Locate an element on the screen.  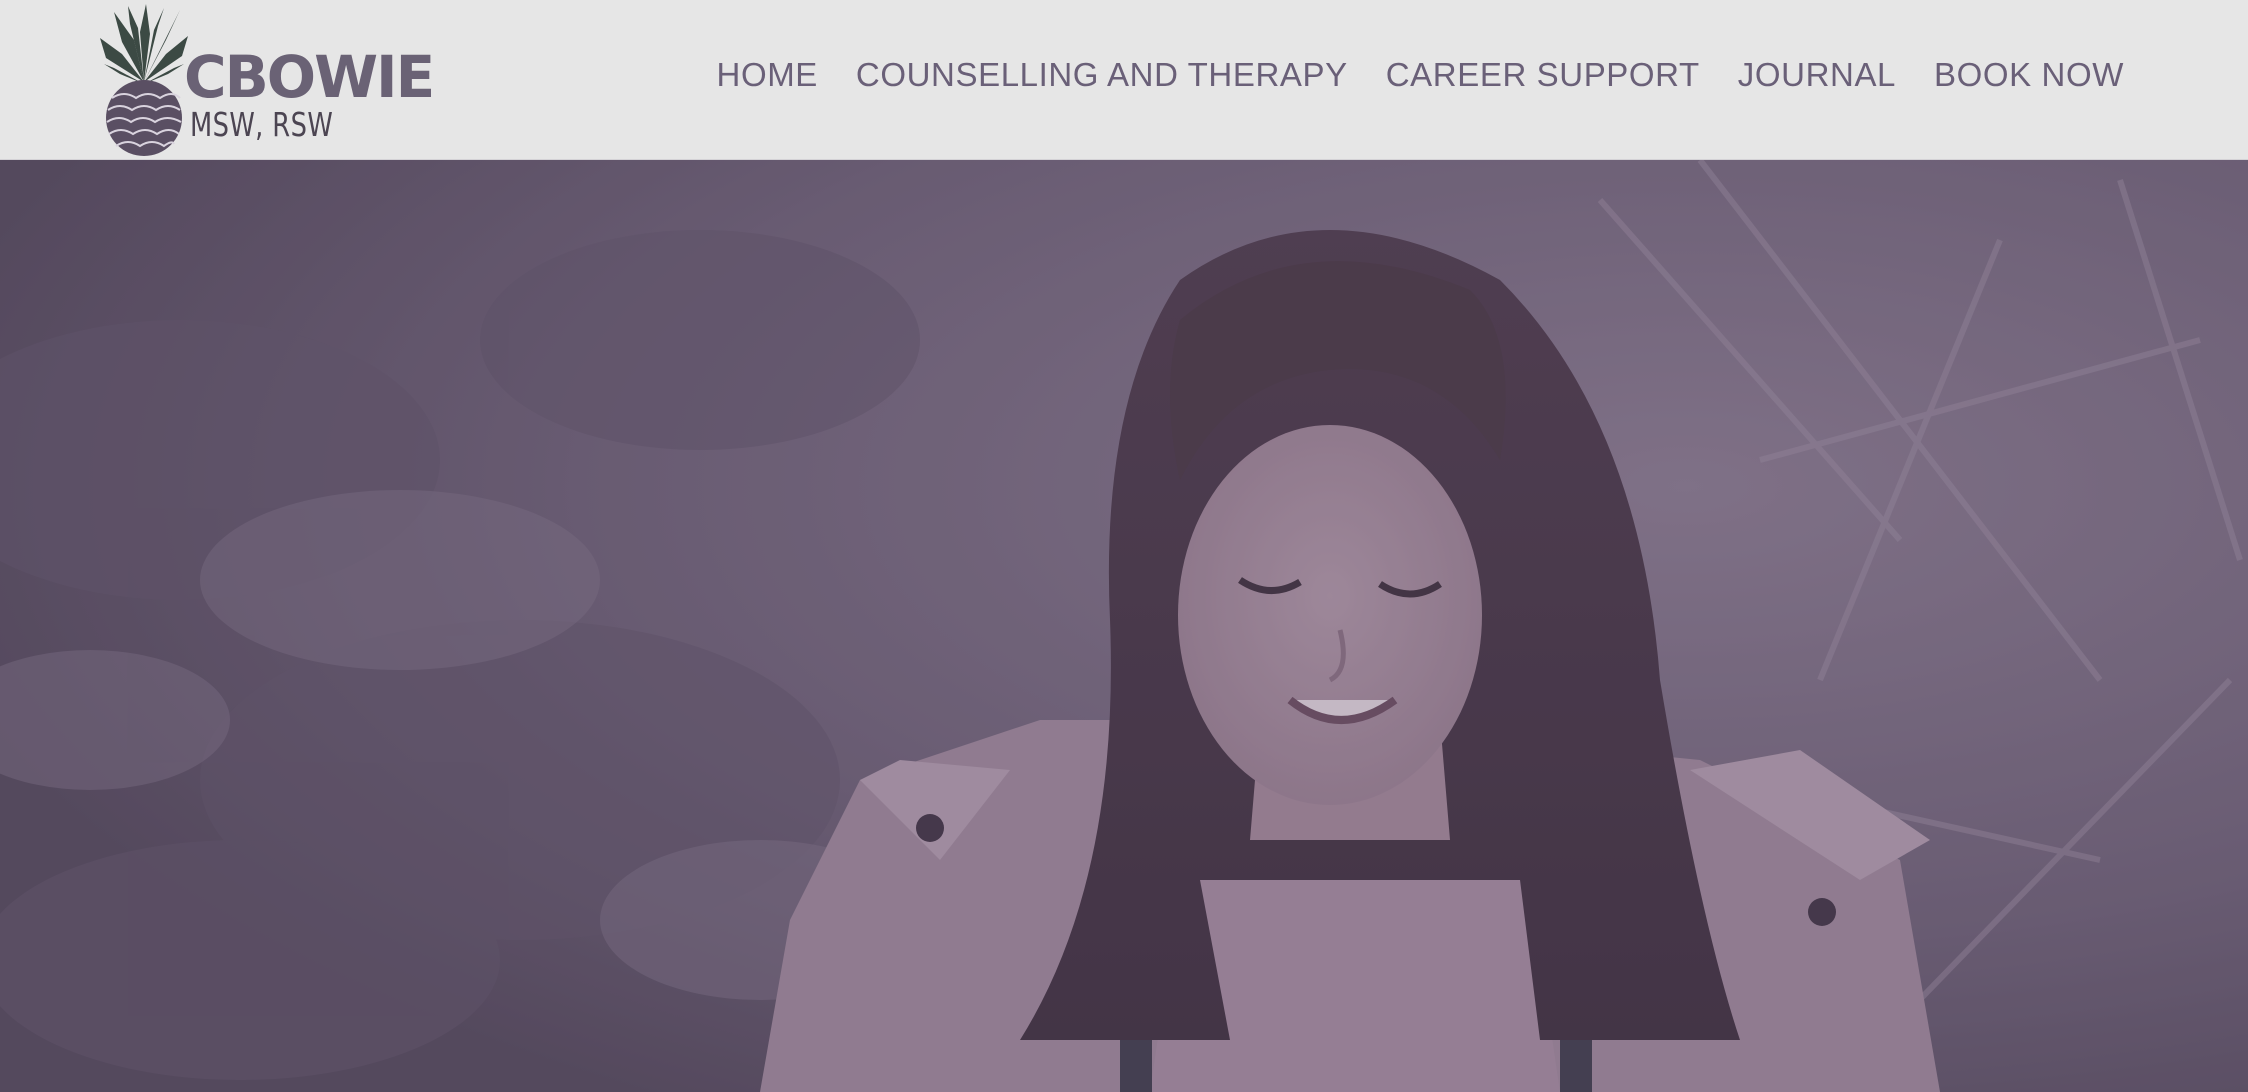
nav-home: HOME is located at coordinates (767, 74).